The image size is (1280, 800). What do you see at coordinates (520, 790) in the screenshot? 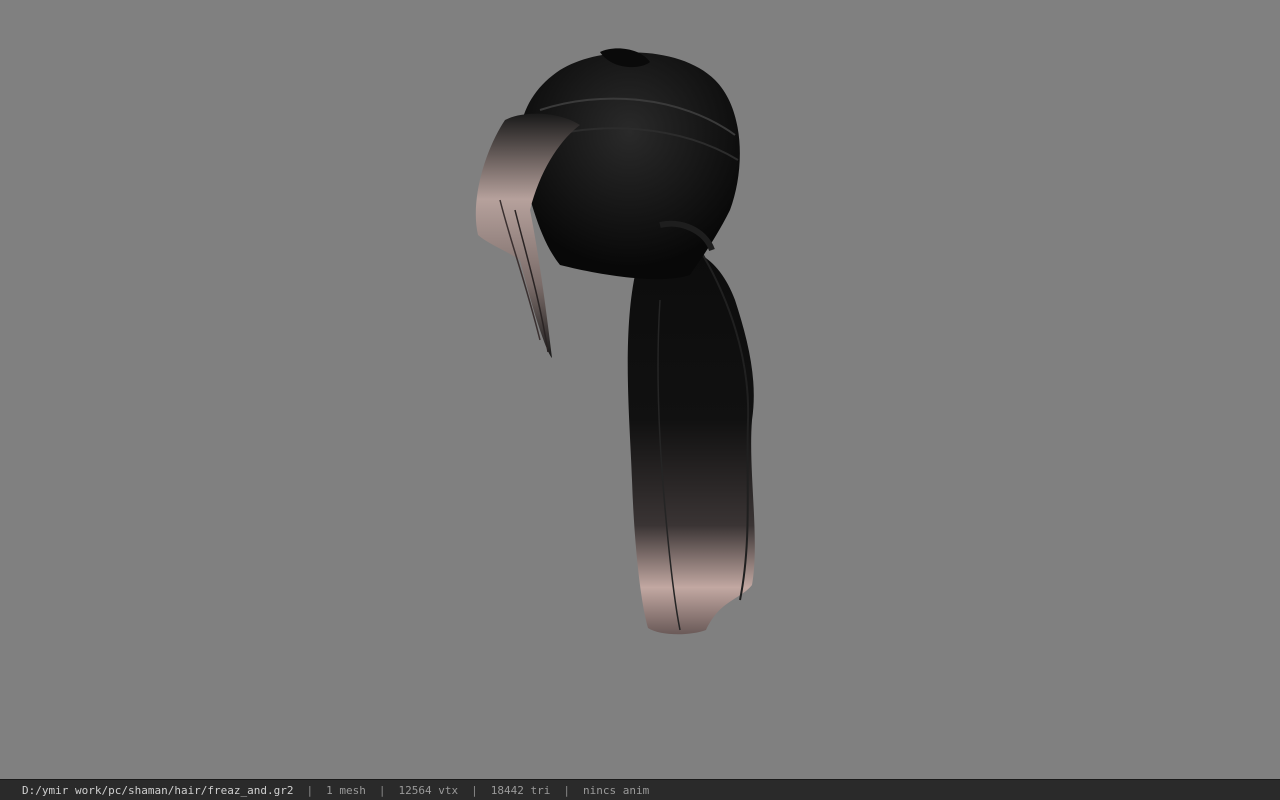
I see `triangle-count: 18442 tri` at bounding box center [520, 790].